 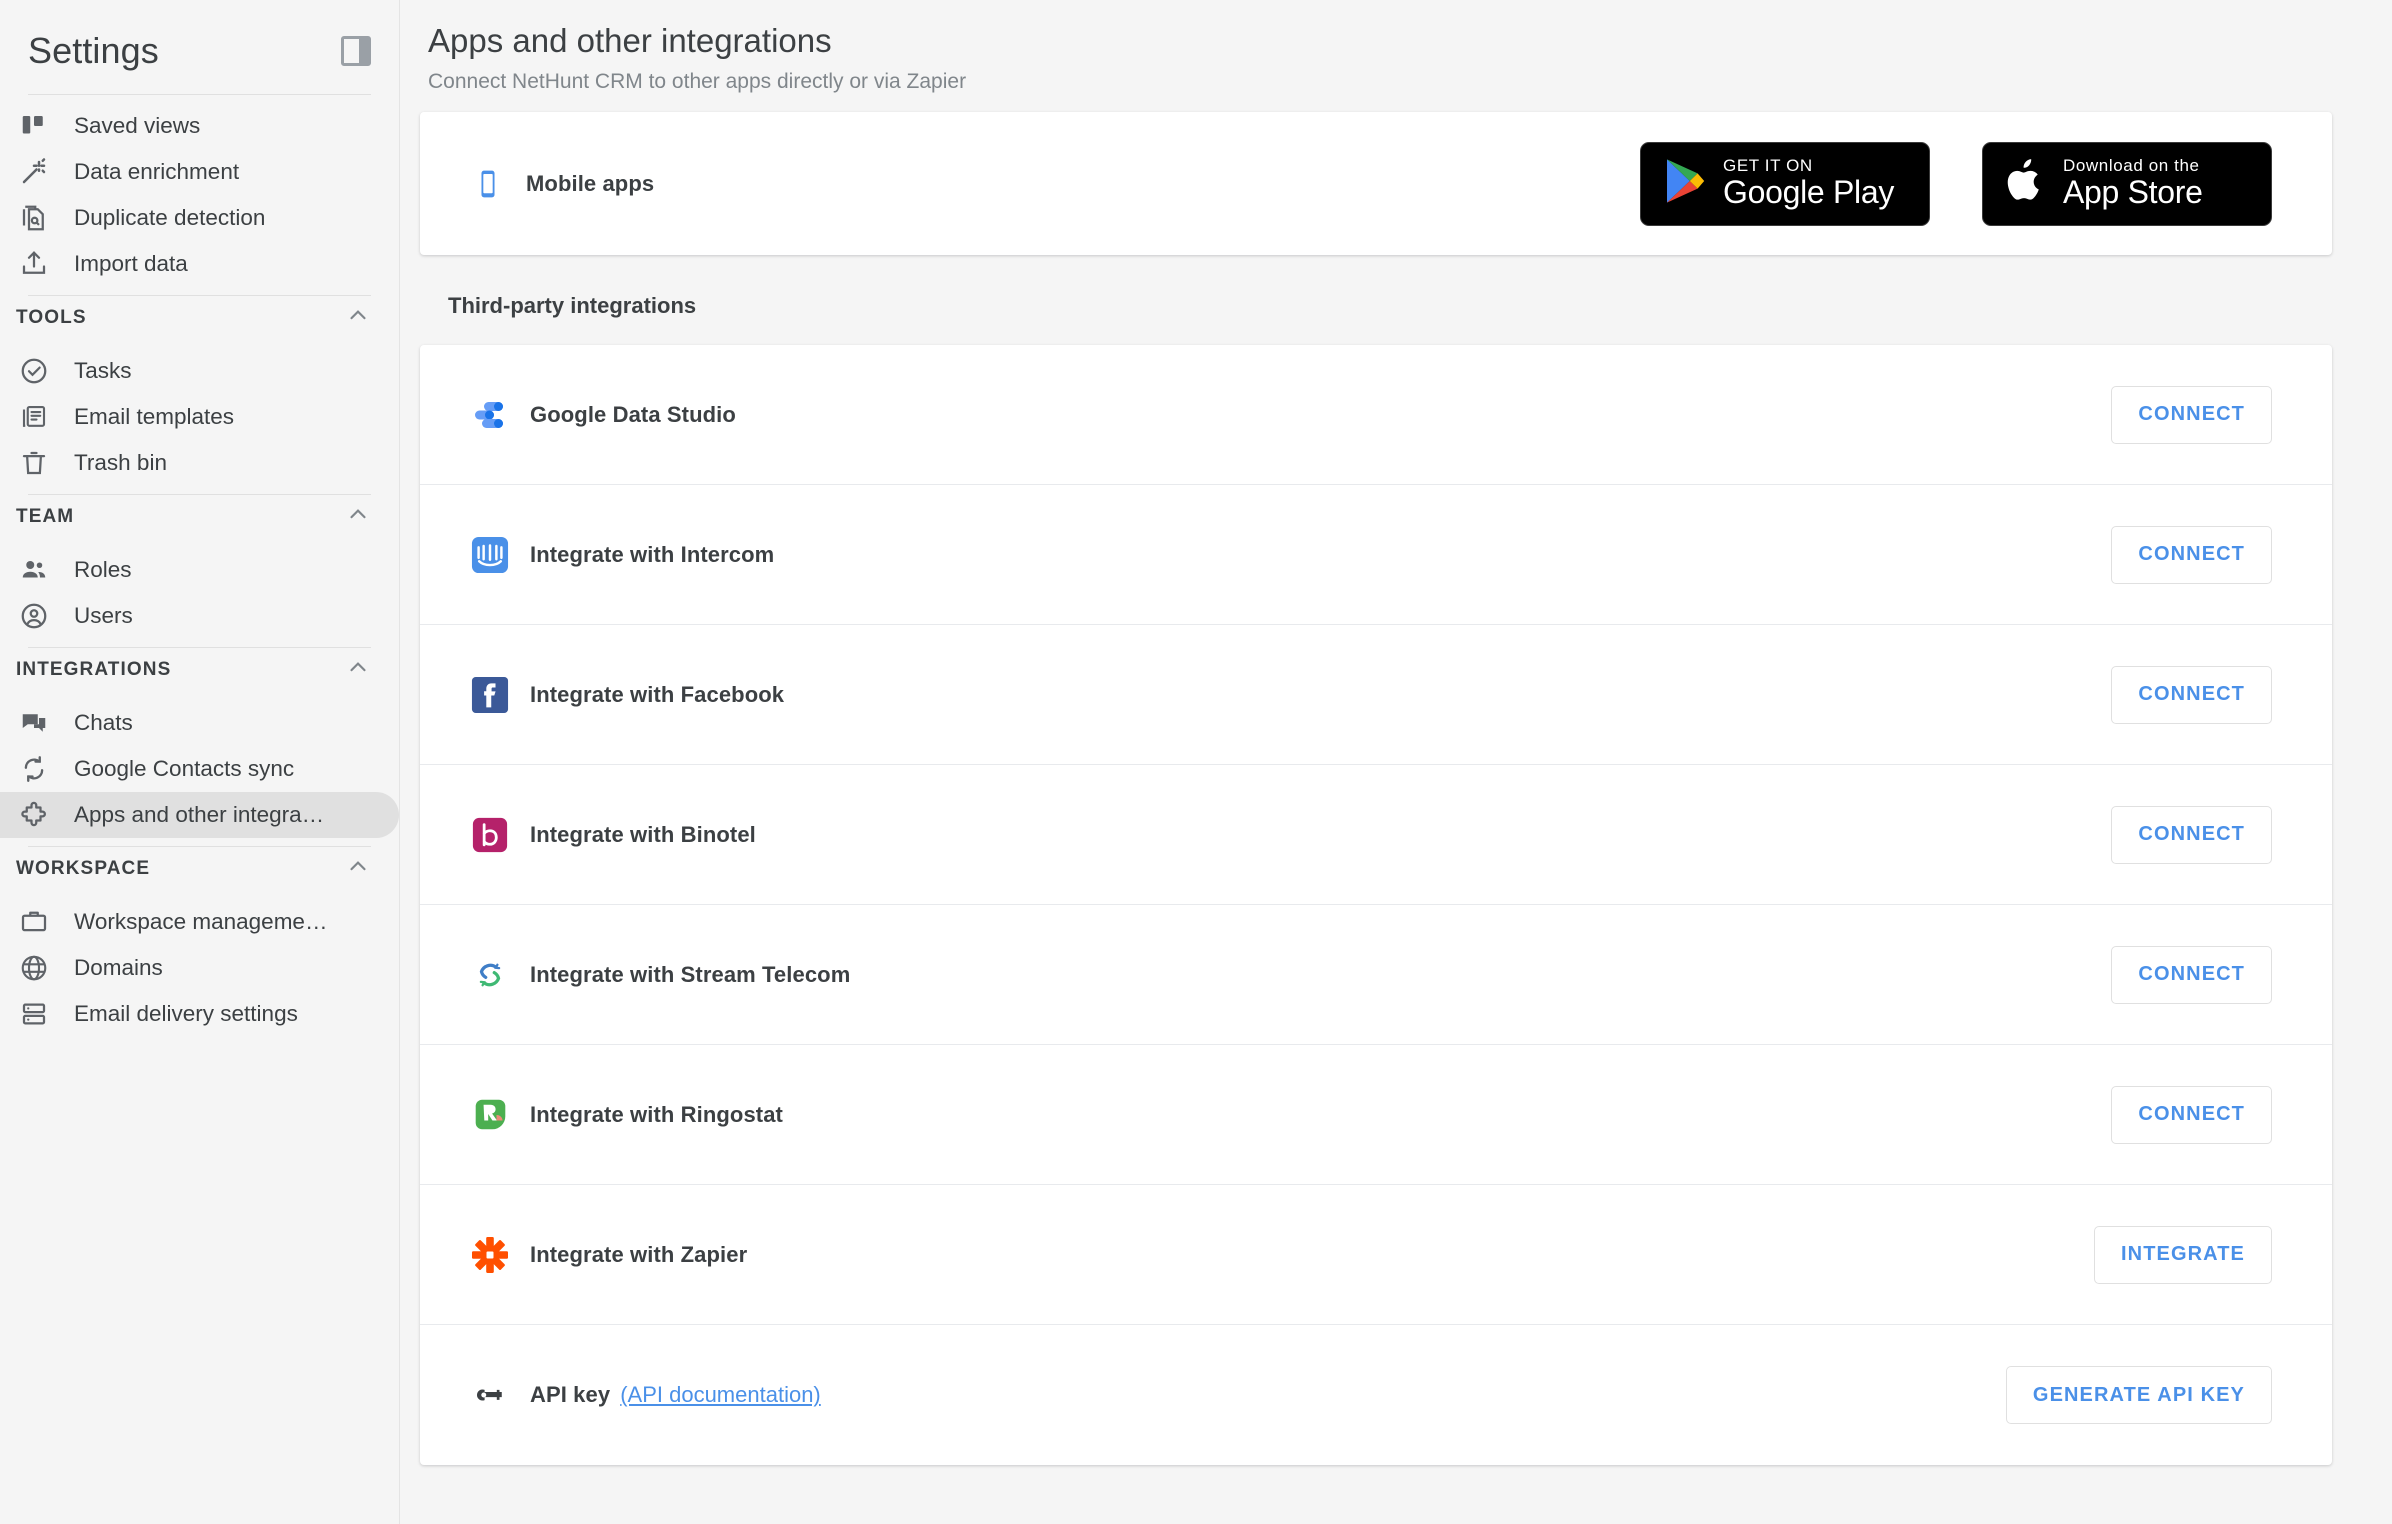 I want to click on sidebar-item-label: Users, so click(x=103, y=615).